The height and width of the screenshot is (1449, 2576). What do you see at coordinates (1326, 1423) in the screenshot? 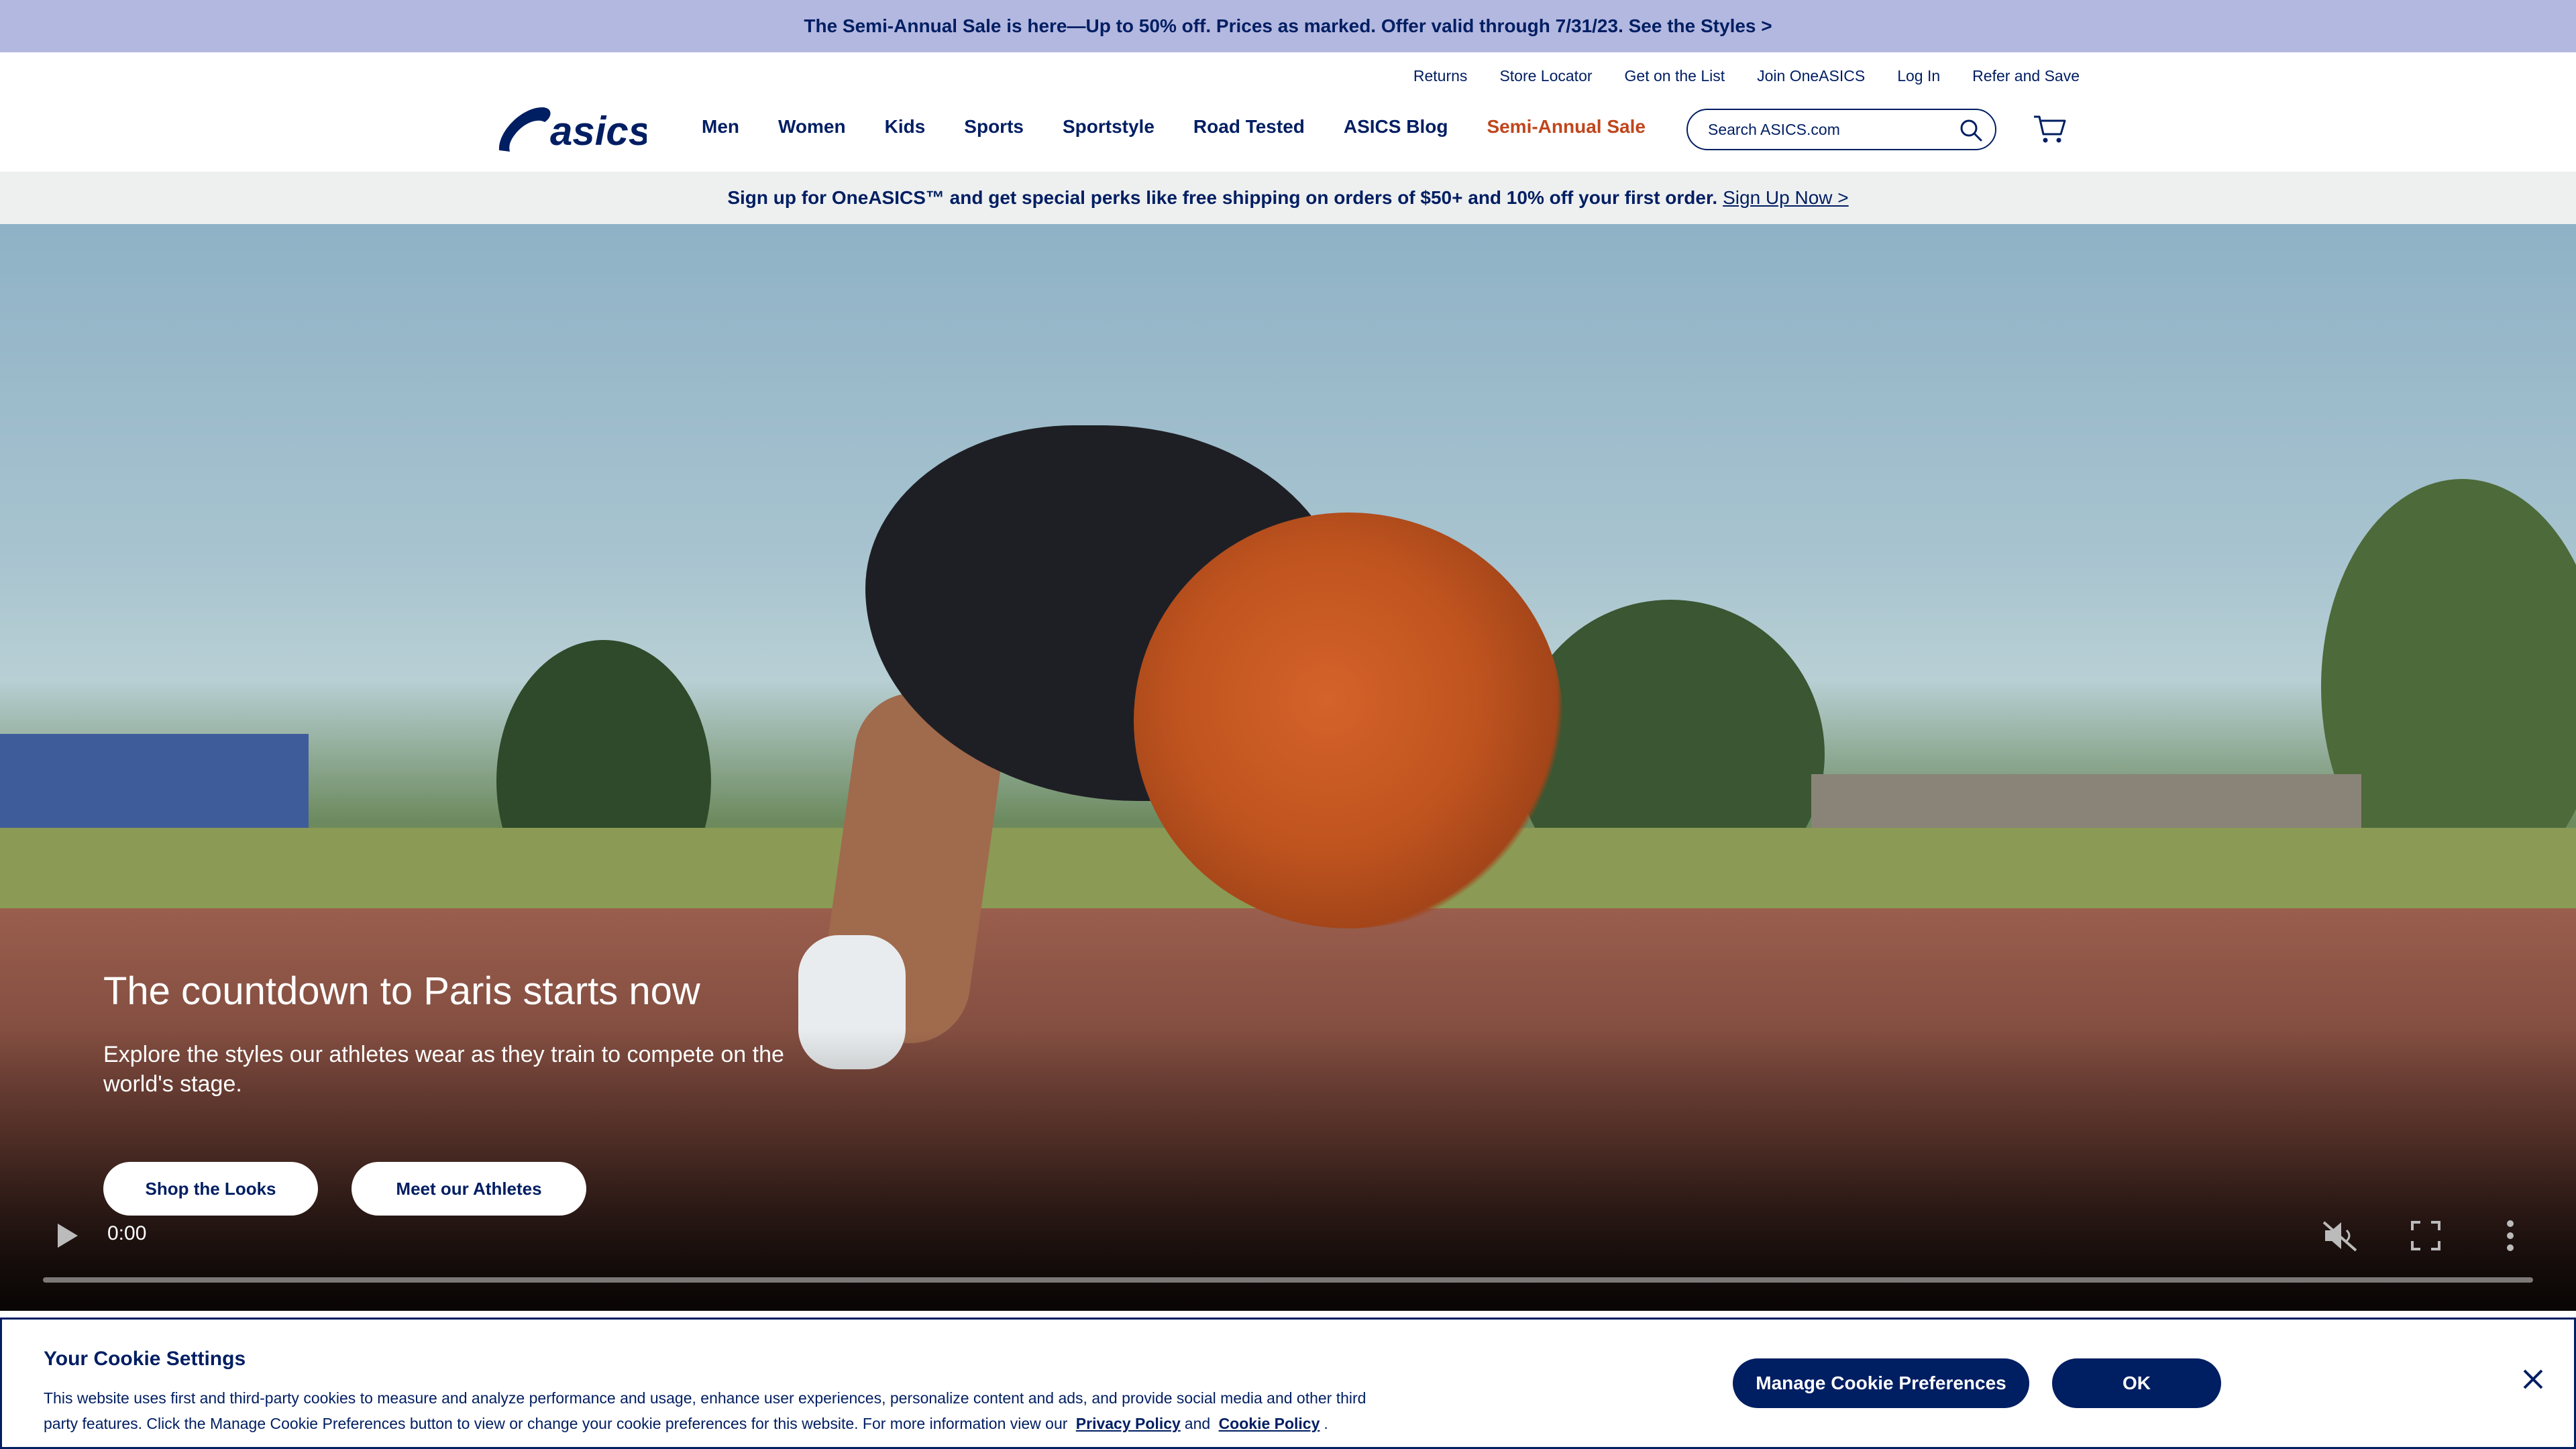
I see `cookie-period: .` at bounding box center [1326, 1423].